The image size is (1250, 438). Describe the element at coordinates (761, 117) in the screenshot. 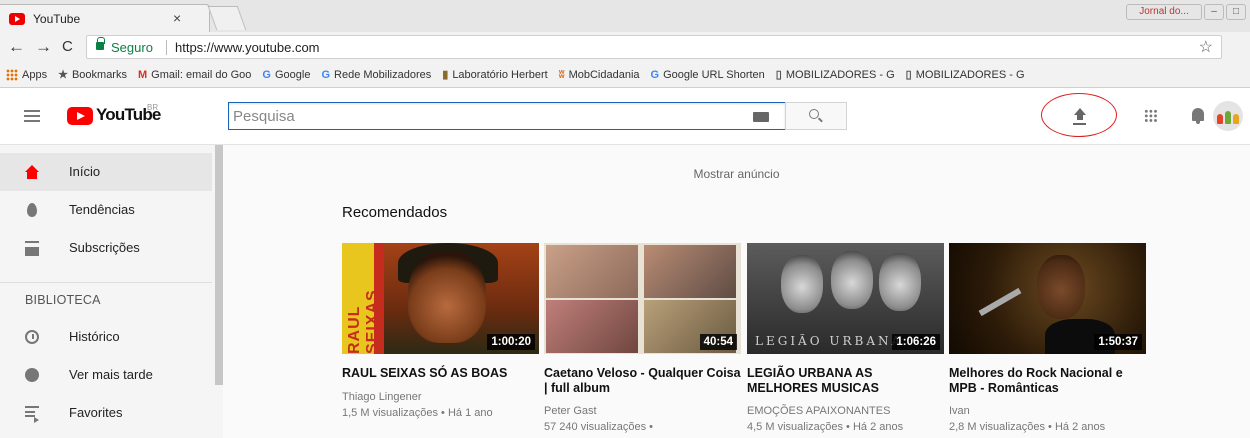

I see `keyboard-icon` at that location.